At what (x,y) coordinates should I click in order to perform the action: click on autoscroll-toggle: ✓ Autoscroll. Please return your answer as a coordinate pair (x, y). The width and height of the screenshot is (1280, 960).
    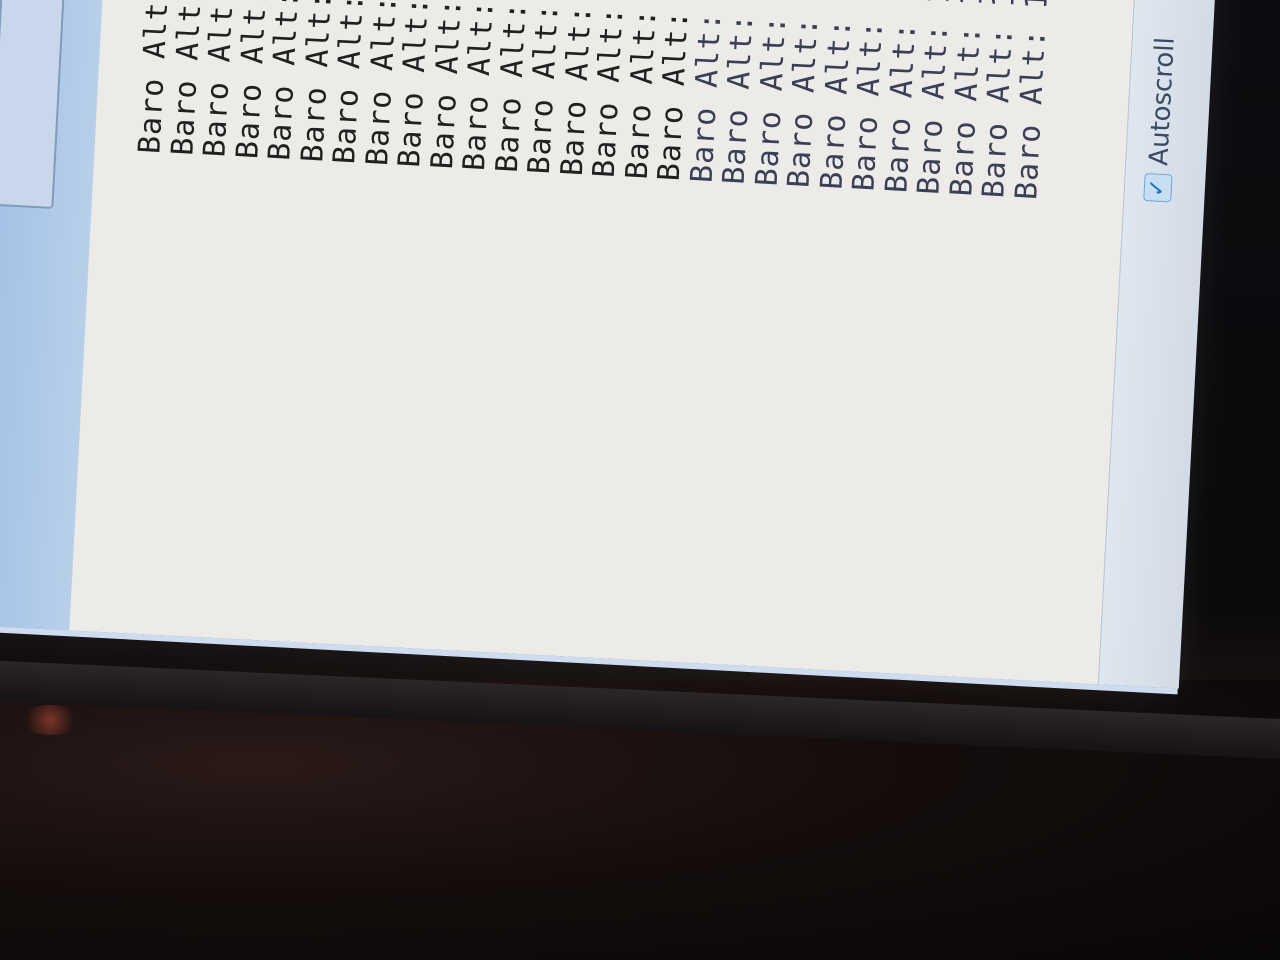
    Looking at the image, I should click on (1161, 119).